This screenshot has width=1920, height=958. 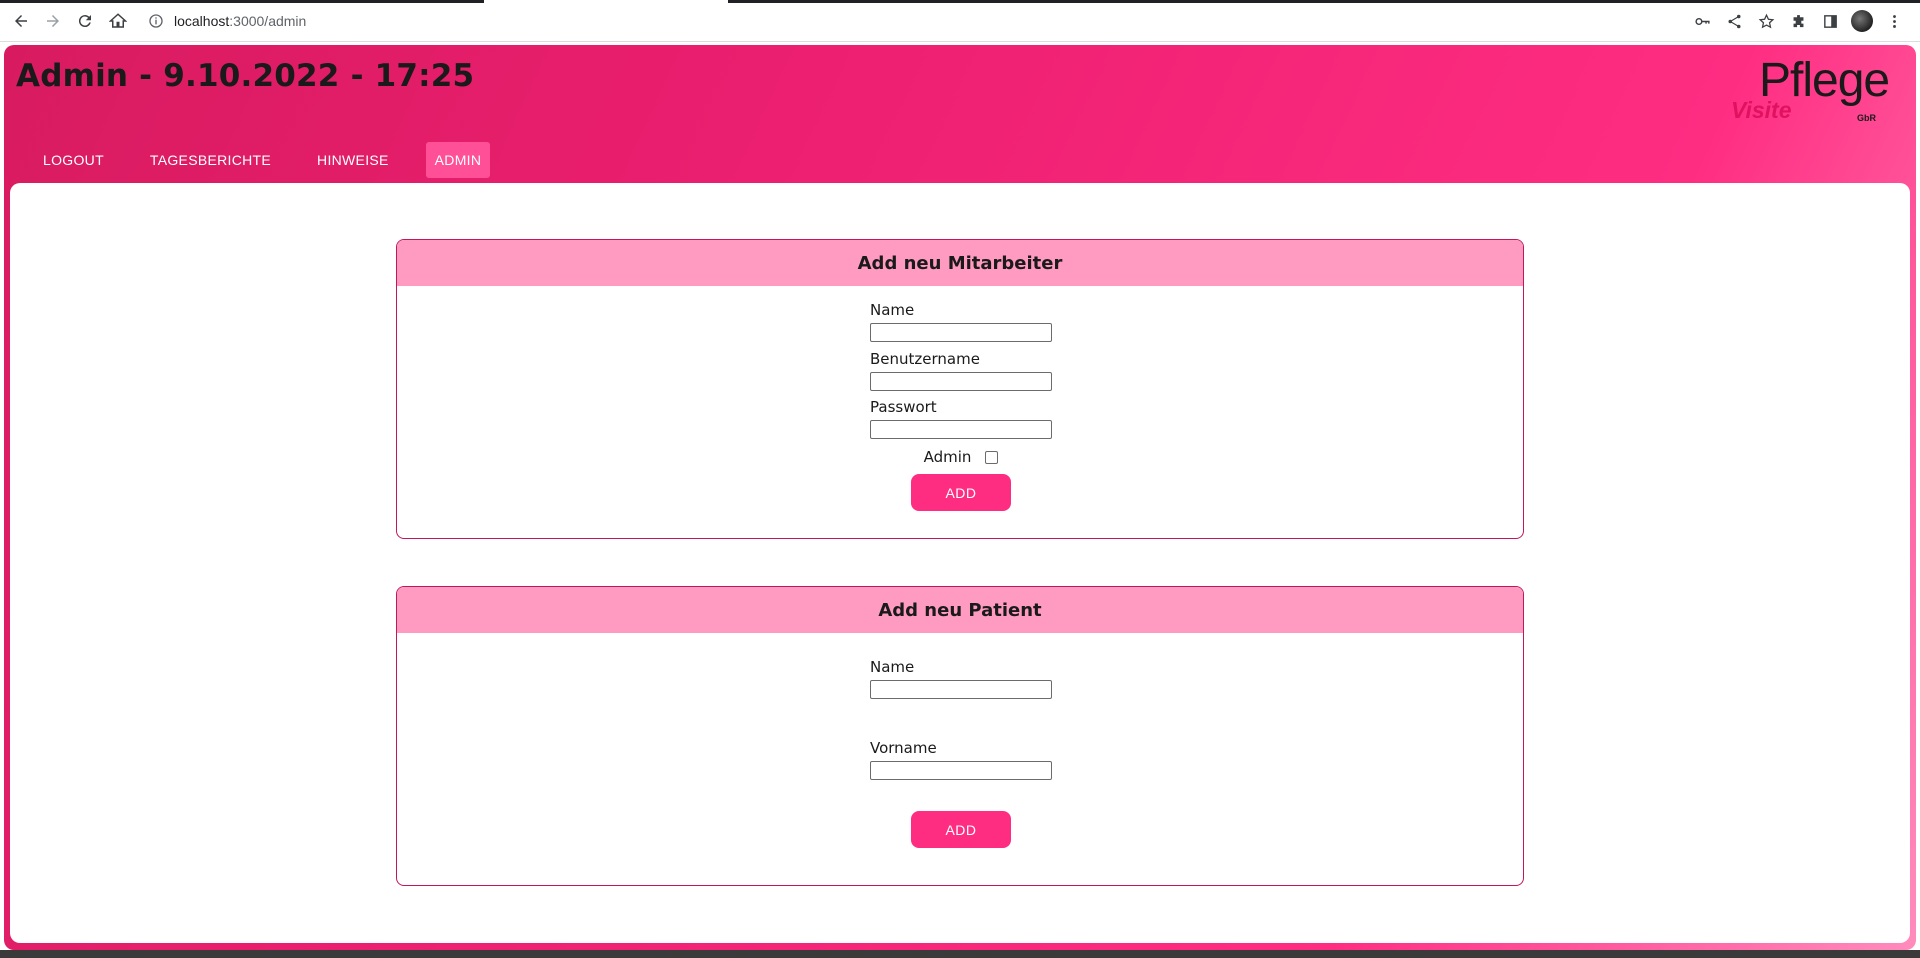 What do you see at coordinates (961, 381) in the screenshot?
I see `employee-username-input` at bounding box center [961, 381].